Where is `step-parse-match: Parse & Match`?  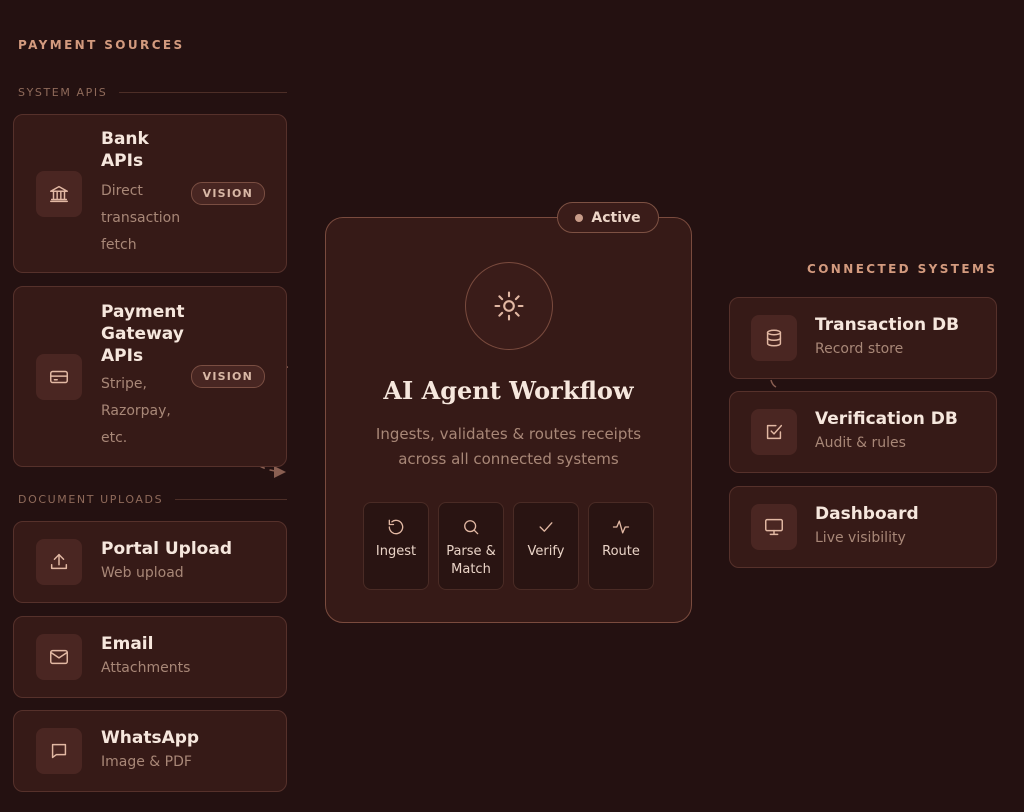 step-parse-match: Parse & Match is located at coordinates (471, 546).